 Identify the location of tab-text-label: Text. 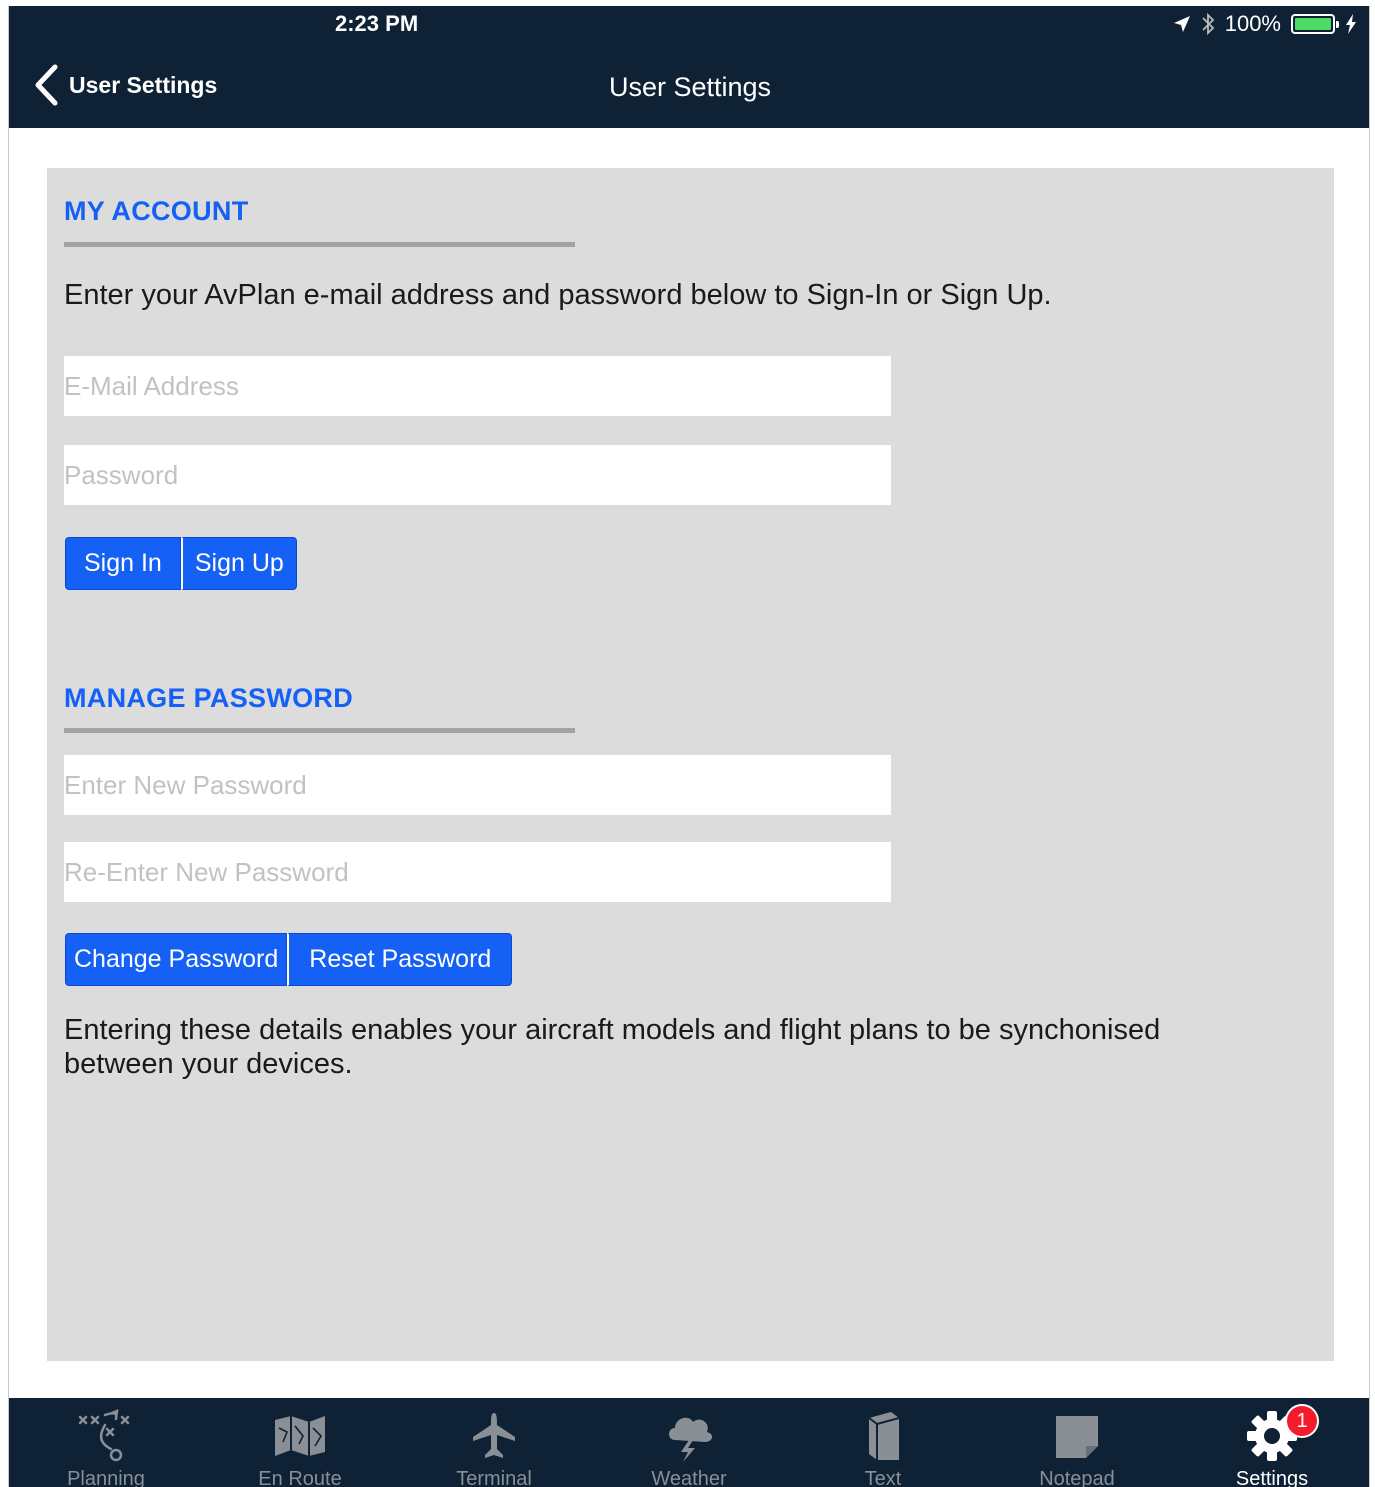
(883, 1477).